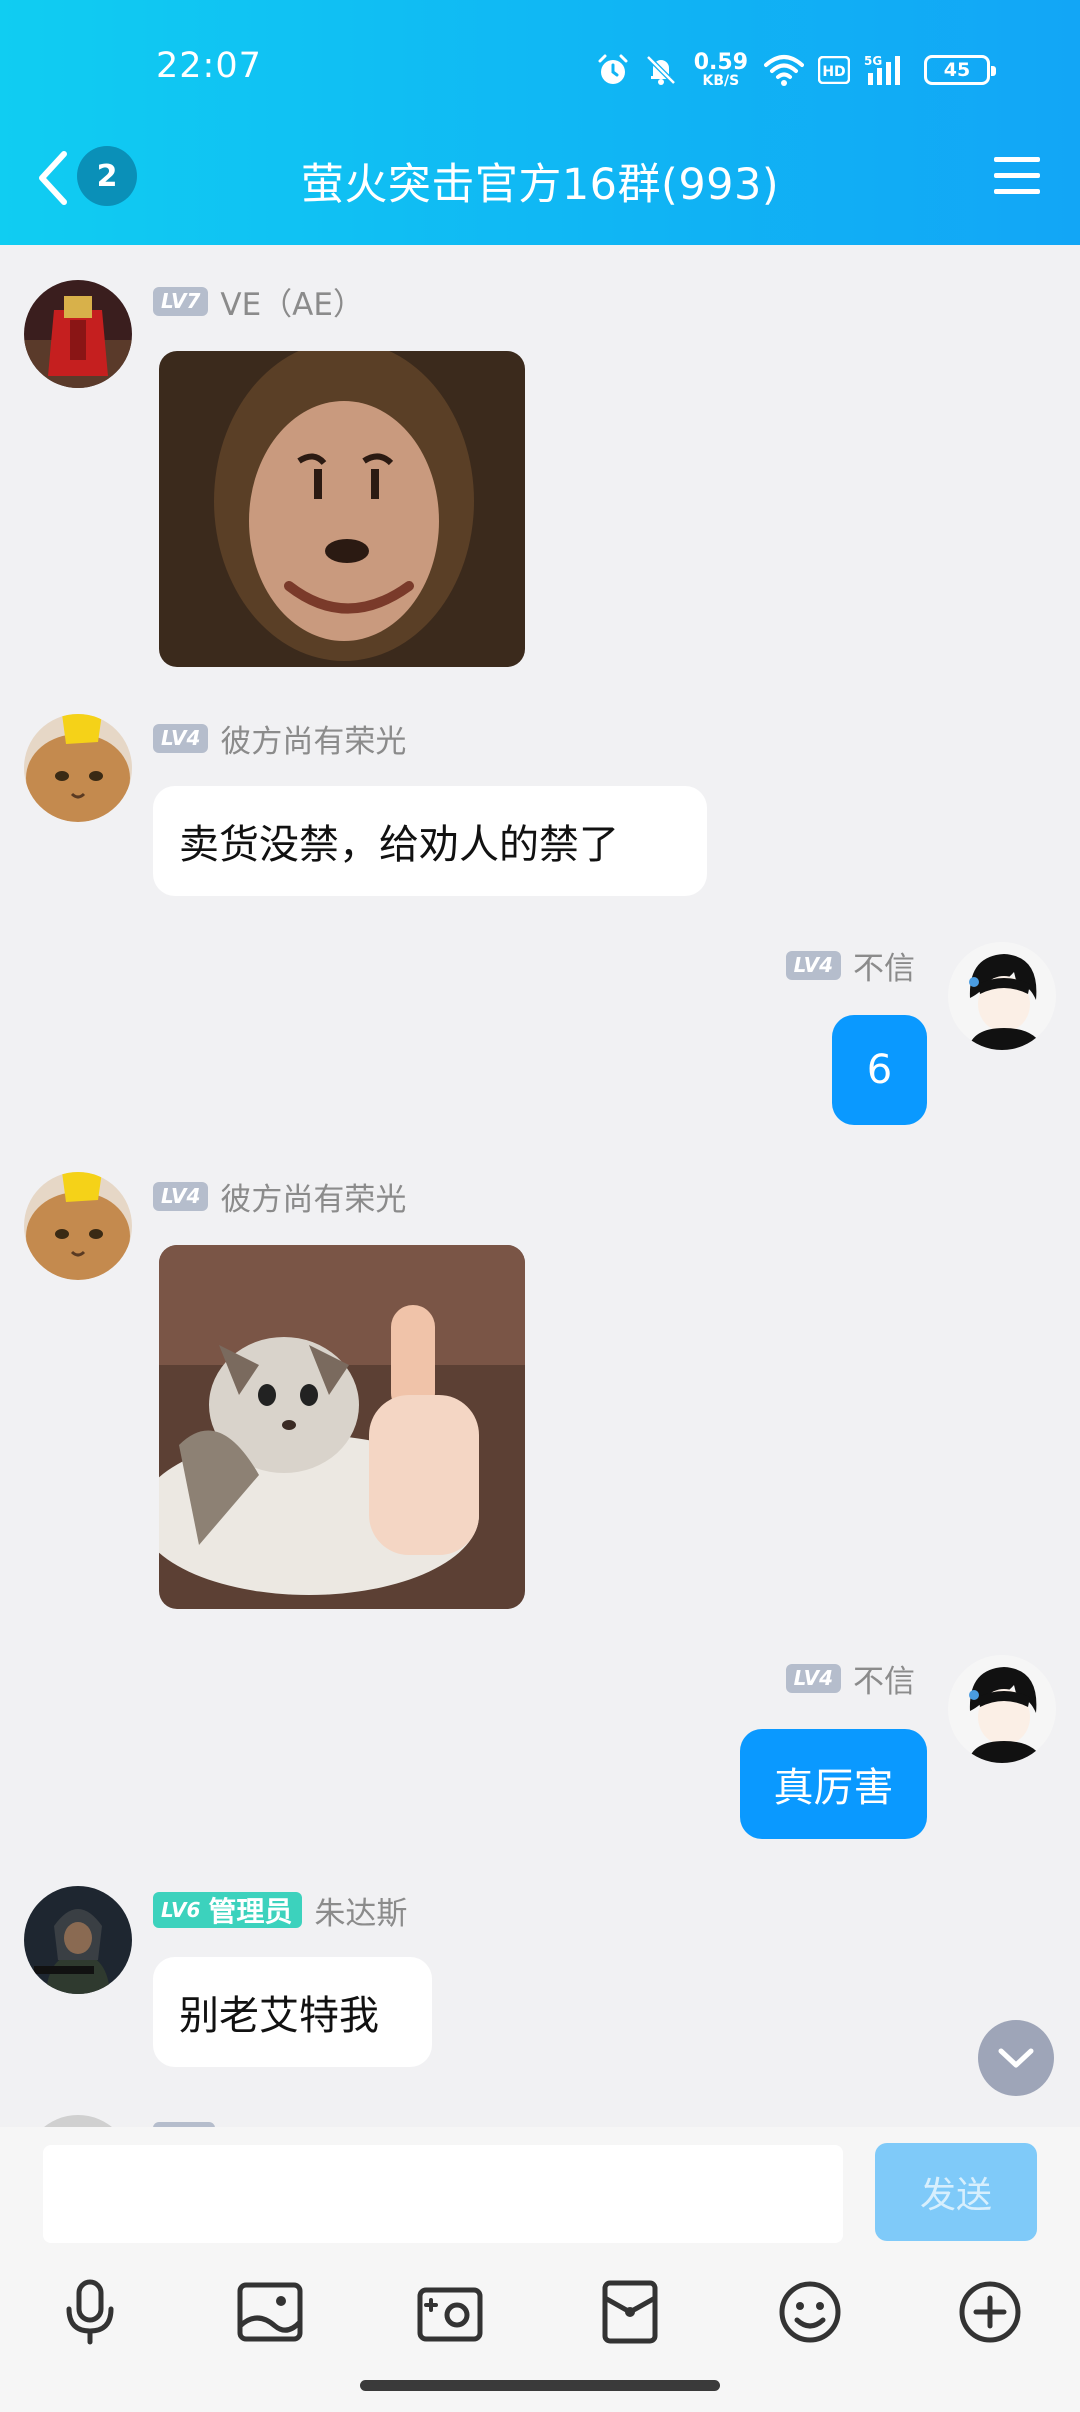 Image resolution: width=1080 pixels, height=2412 pixels. I want to click on net-speed-unit: KB/S, so click(721, 81).